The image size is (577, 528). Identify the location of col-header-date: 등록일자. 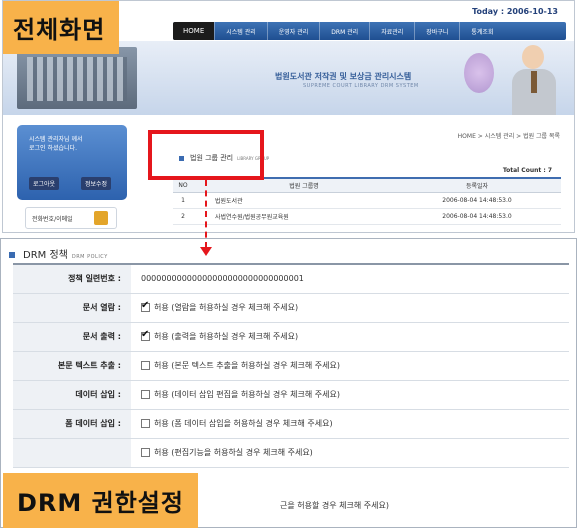
(477, 185).